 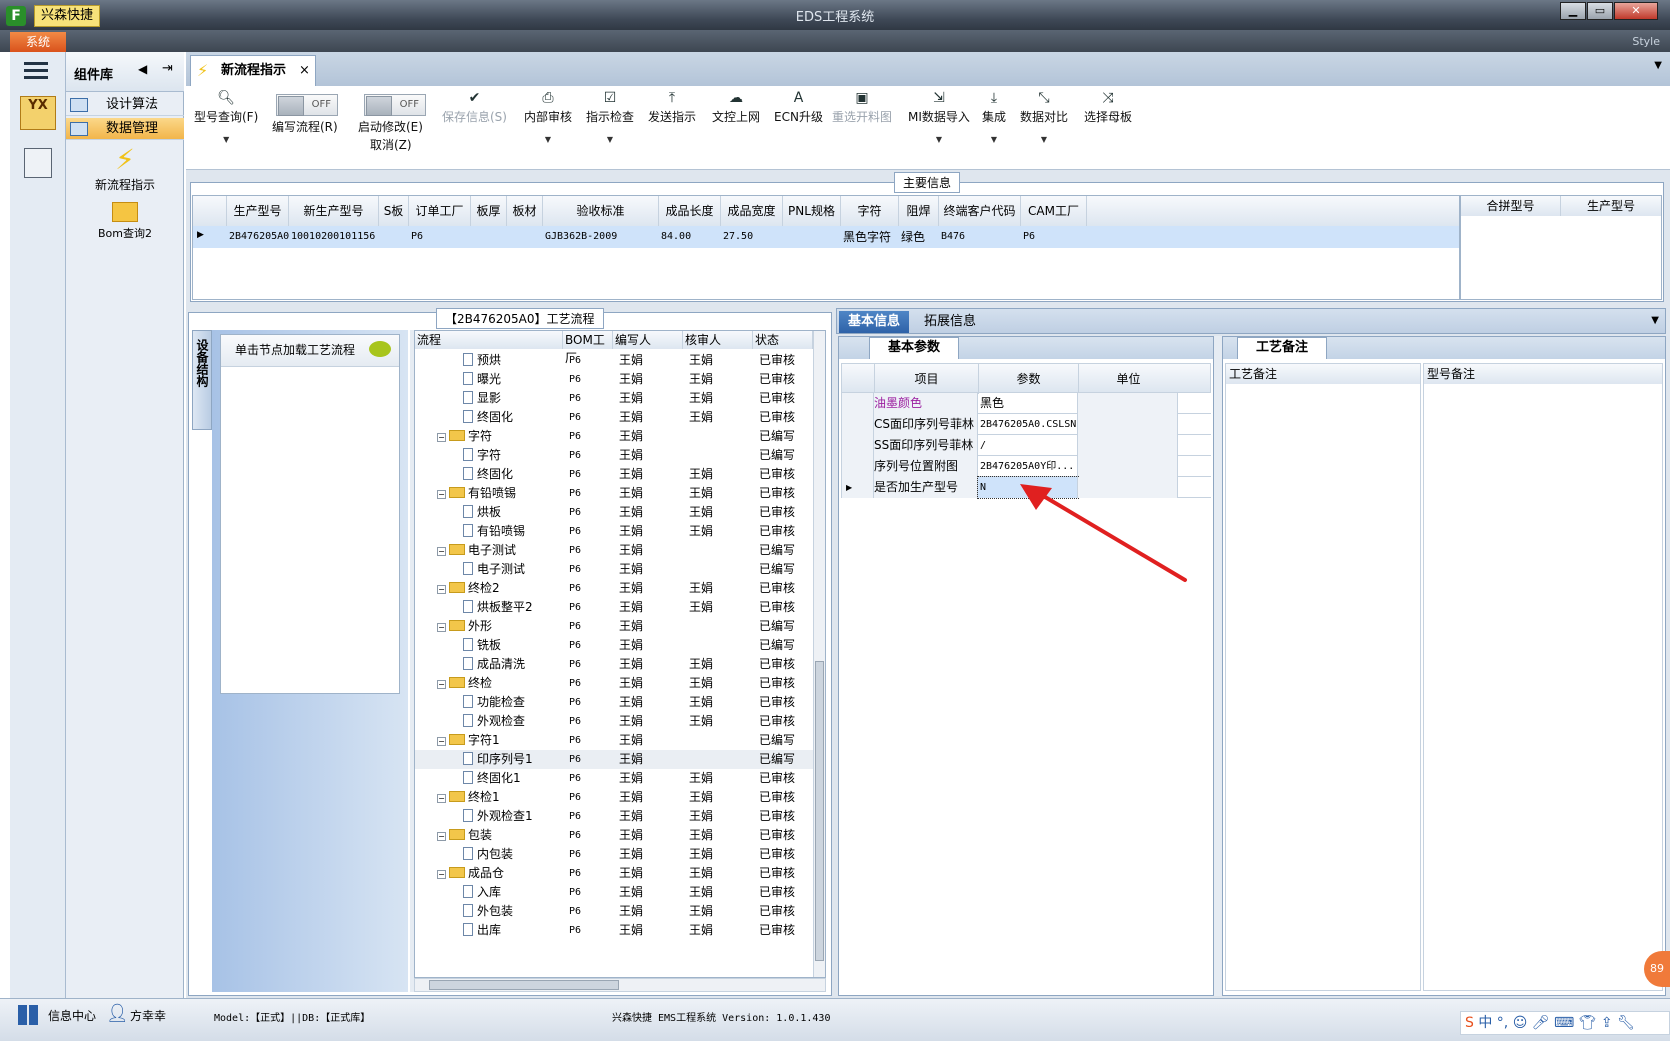 I want to click on column-header: 订单工厂, so click(x=440, y=211).